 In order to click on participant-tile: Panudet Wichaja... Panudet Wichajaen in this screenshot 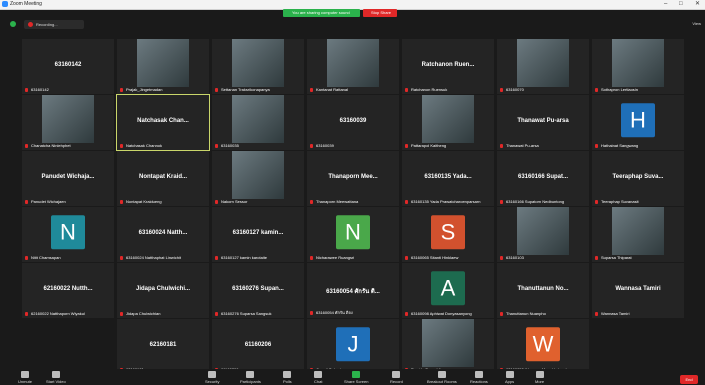, I will do `click(68, 178)`.